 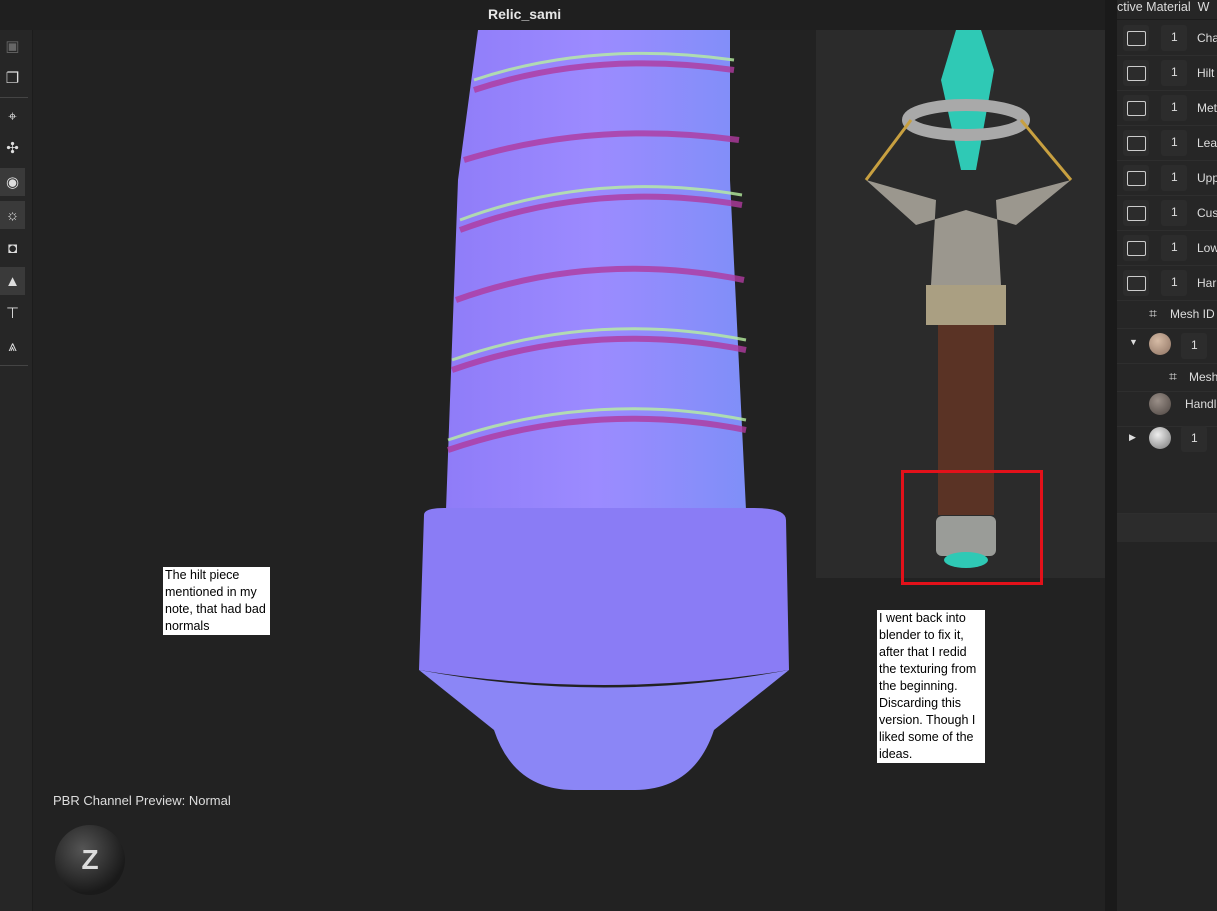 I want to click on layer-name: Cha, so click(x=1207, y=38).